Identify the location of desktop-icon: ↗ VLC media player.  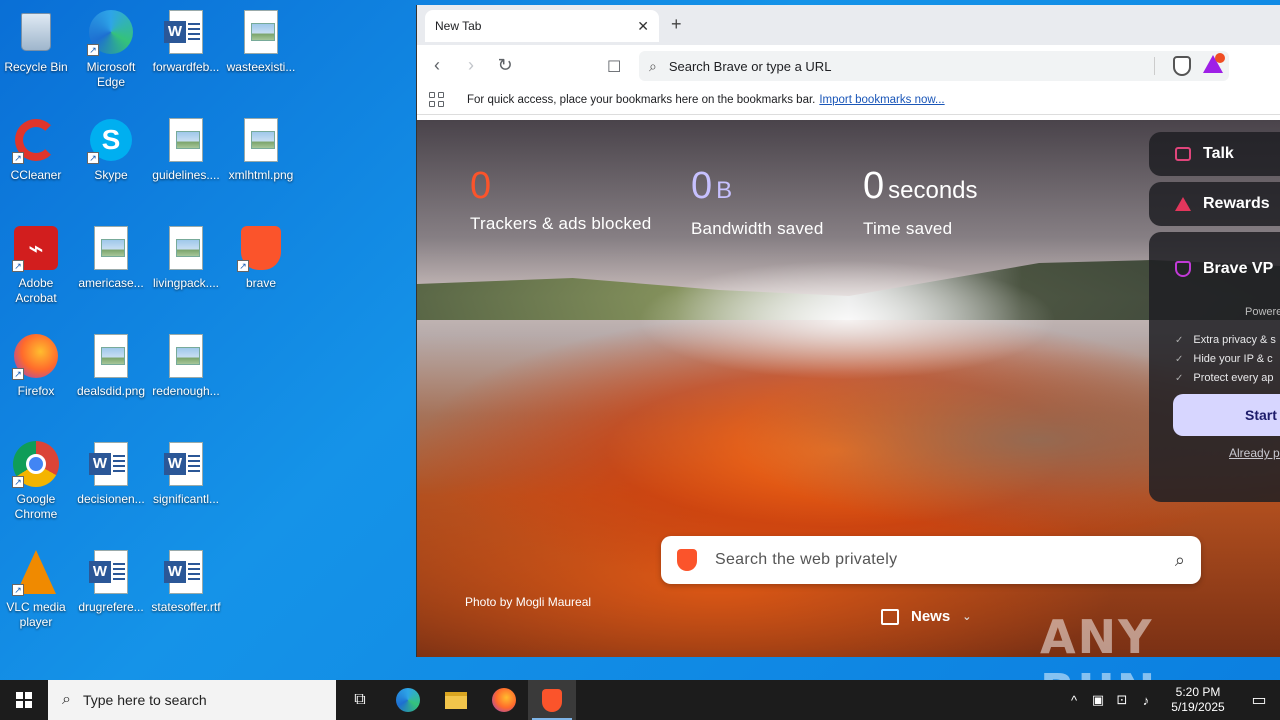
(36, 589).